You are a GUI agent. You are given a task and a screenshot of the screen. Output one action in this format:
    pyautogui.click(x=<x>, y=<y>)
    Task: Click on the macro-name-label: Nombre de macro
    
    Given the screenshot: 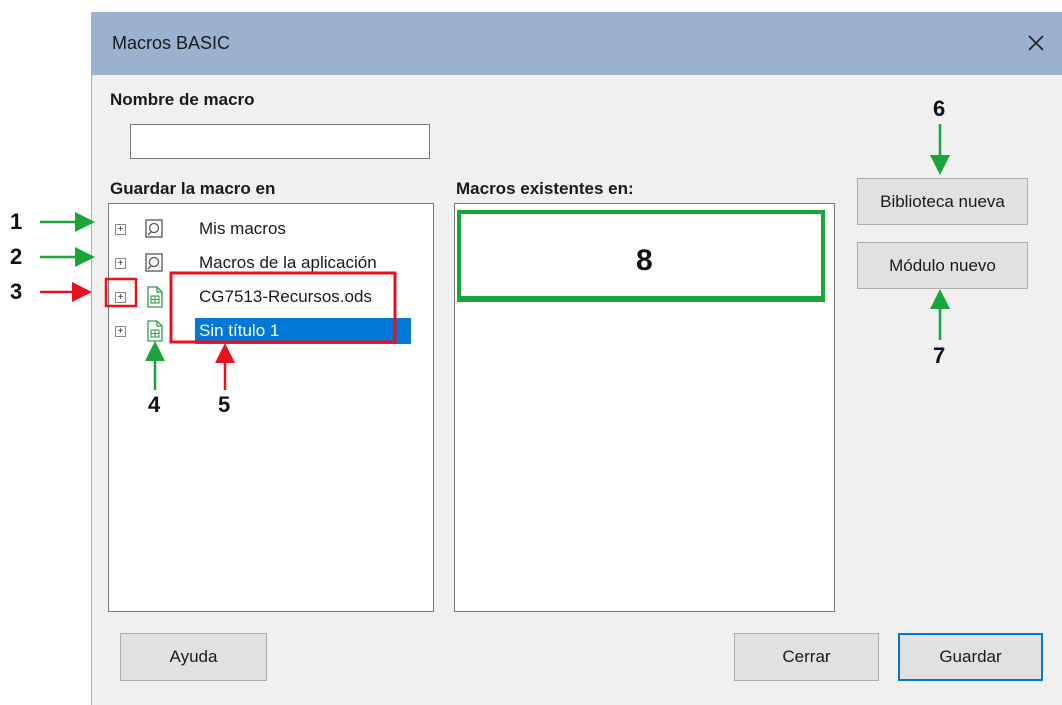 What is the action you would take?
    pyautogui.click(x=182, y=99)
    